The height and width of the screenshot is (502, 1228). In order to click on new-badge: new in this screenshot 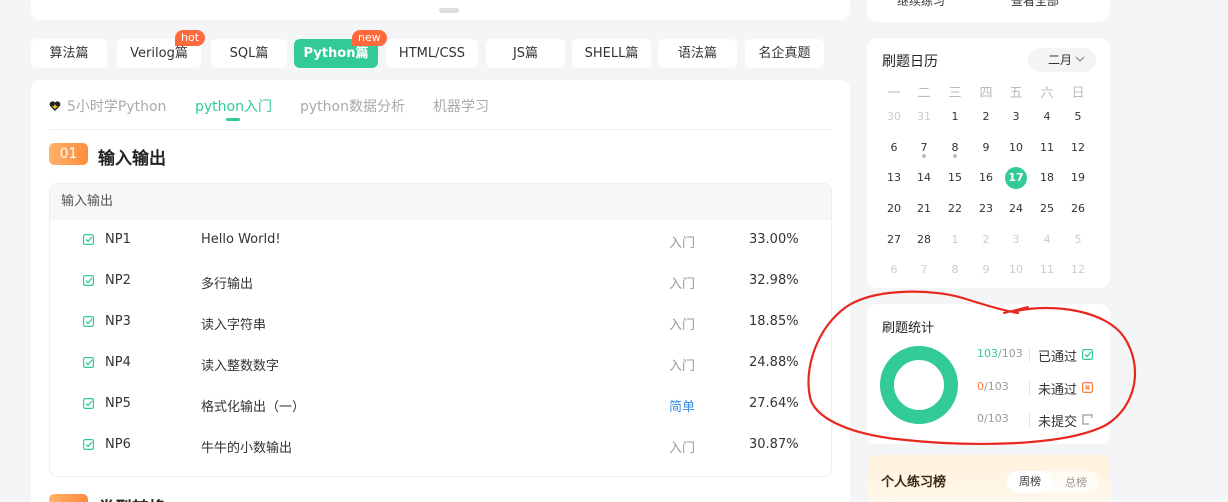, I will do `click(369, 38)`.